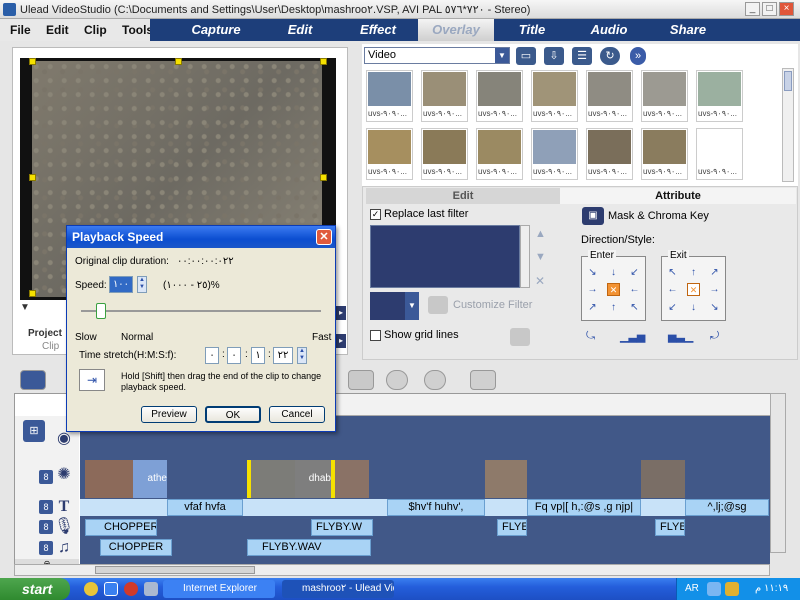 Image resolution: width=800 pixels, height=600 pixels. I want to click on time-hours: ٠, so click(212, 355).